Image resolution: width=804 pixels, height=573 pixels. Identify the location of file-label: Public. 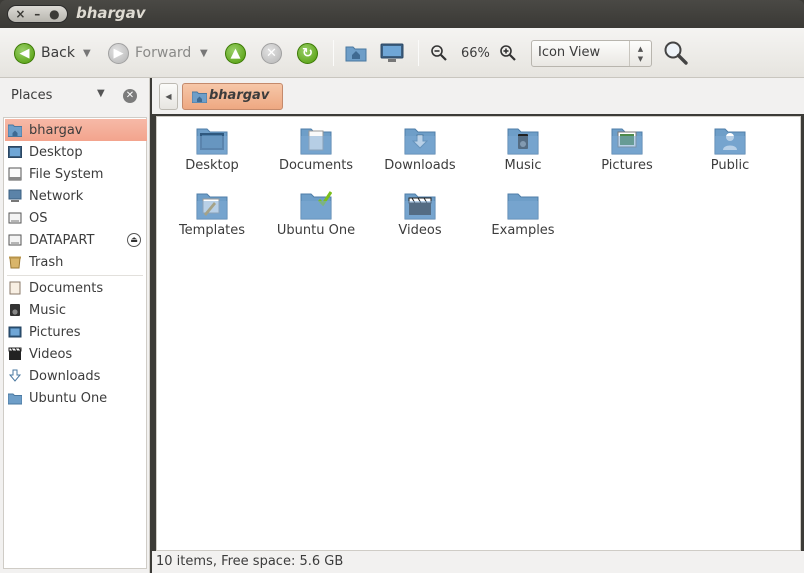
(730, 165).